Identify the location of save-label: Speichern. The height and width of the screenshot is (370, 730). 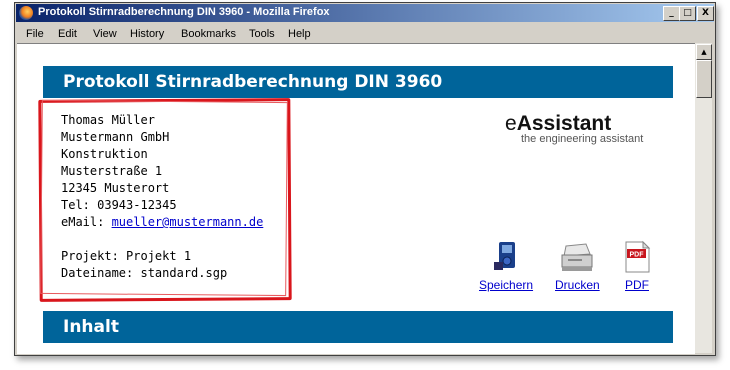
(506, 285).